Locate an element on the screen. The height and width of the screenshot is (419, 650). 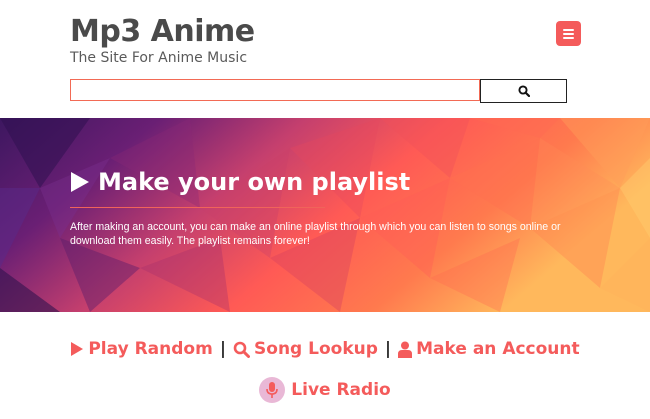
make-account-link: Make an Account is located at coordinates (489, 349).